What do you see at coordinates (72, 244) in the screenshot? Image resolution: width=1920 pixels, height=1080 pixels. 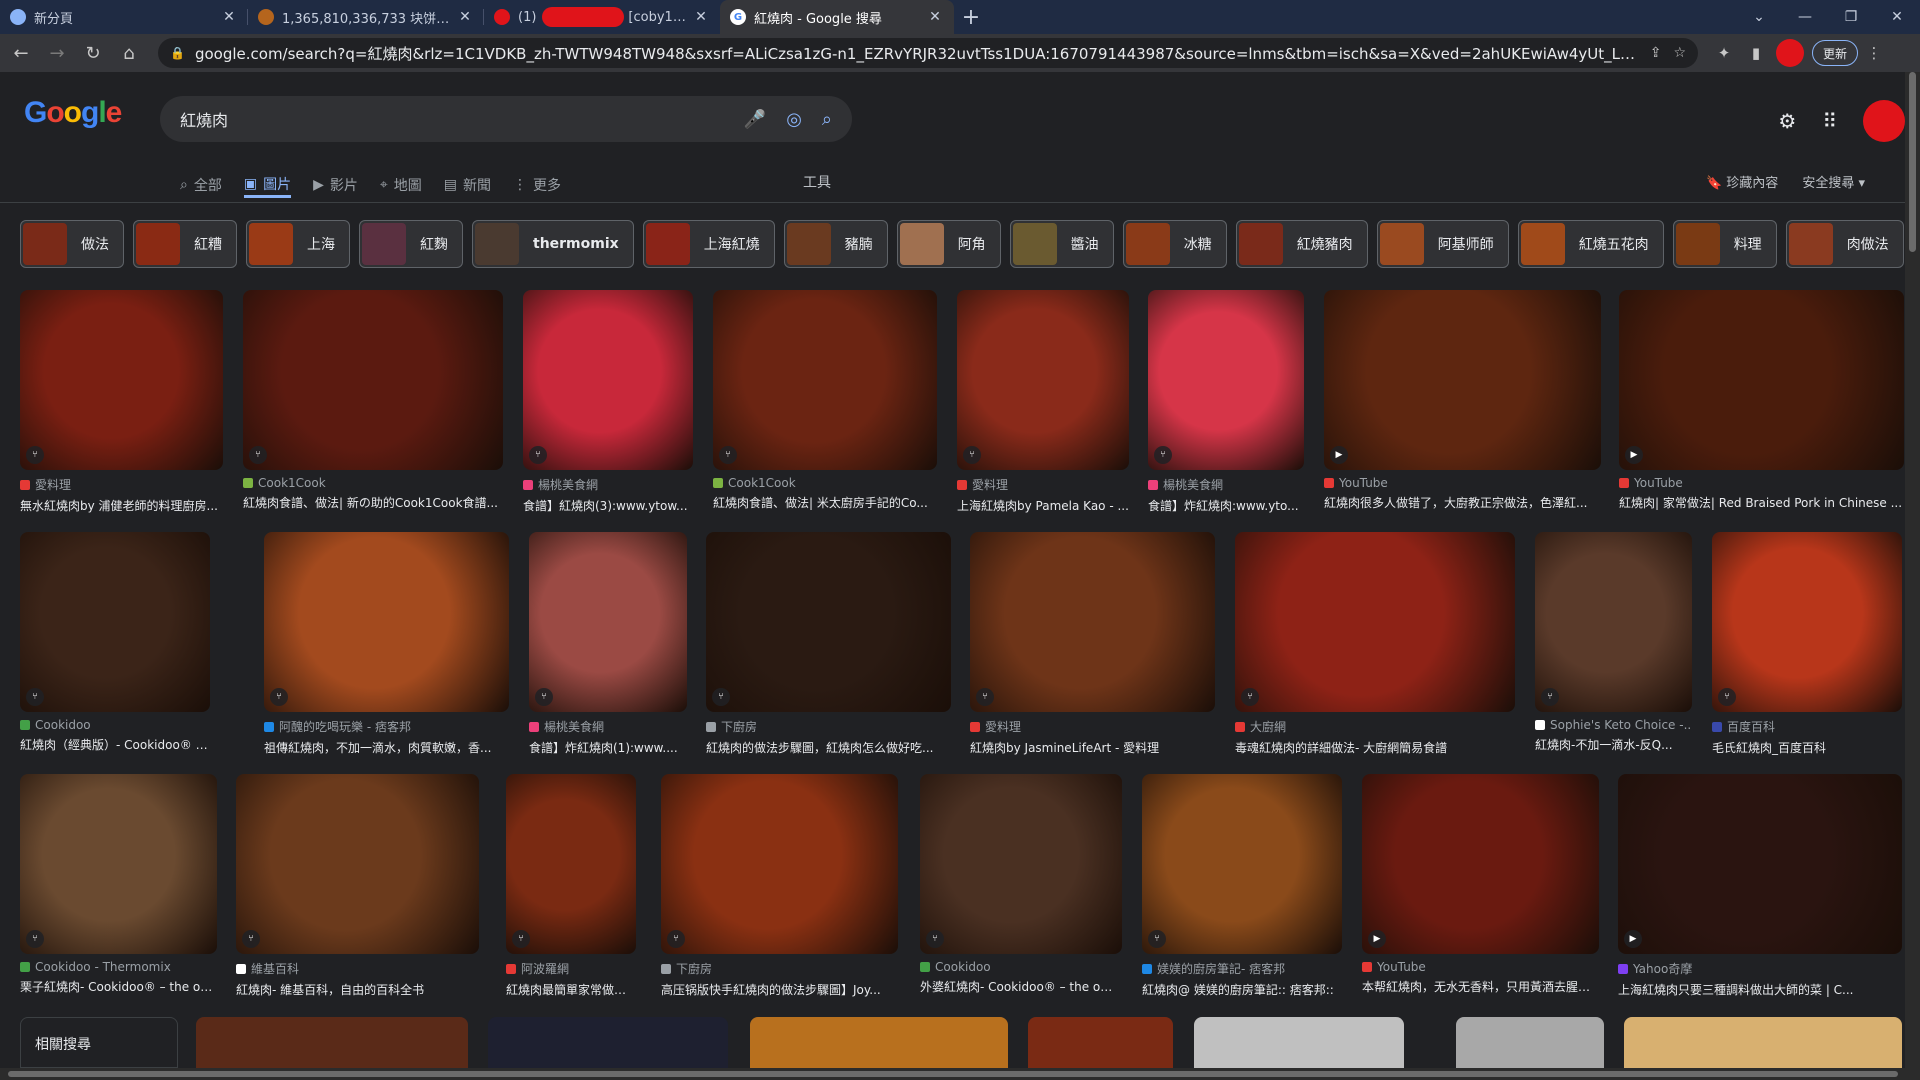 I see `chip-0: 做法` at bounding box center [72, 244].